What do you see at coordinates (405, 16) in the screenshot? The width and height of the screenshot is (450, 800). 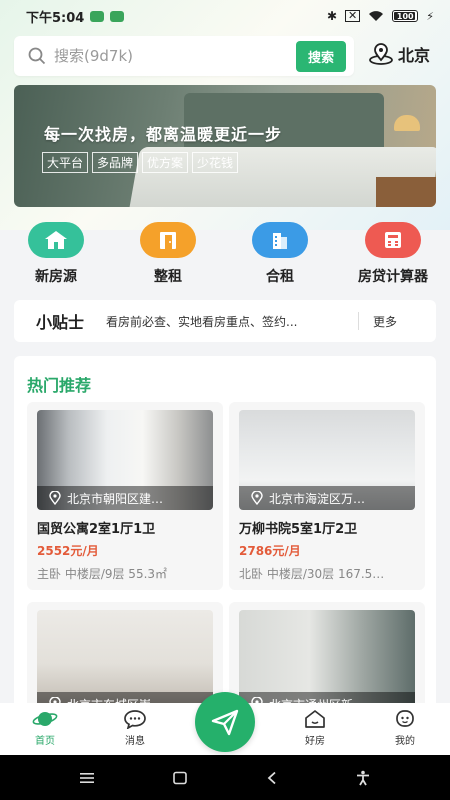 I see `battery-icon: 100` at bounding box center [405, 16].